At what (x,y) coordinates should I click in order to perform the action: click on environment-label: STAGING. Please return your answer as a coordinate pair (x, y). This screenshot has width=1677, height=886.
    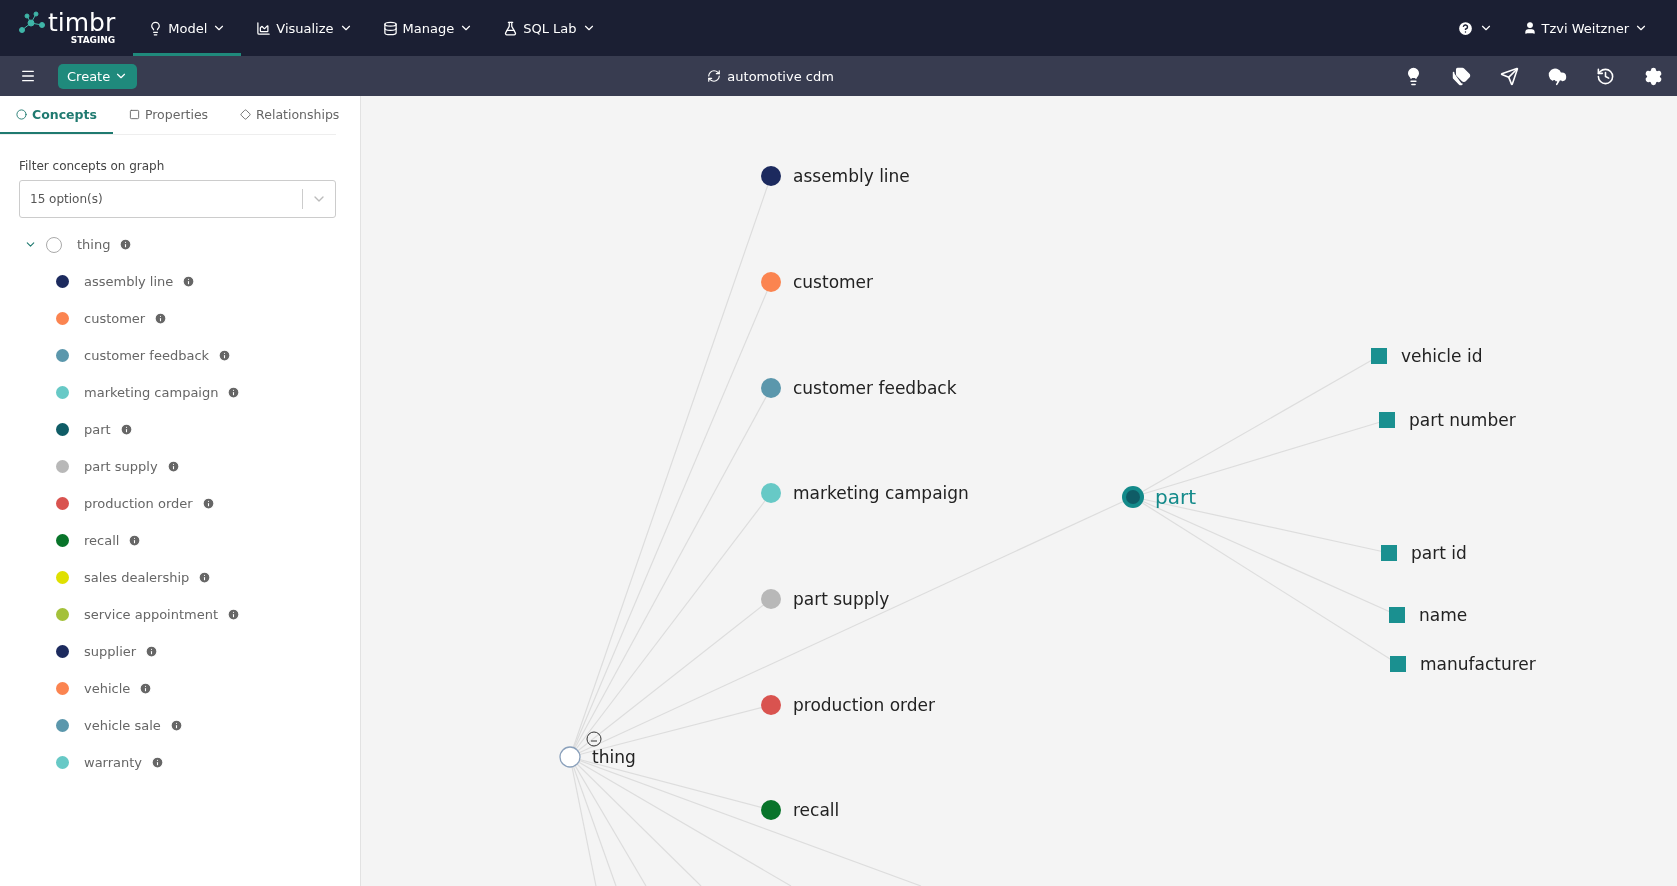
    Looking at the image, I should click on (93, 40).